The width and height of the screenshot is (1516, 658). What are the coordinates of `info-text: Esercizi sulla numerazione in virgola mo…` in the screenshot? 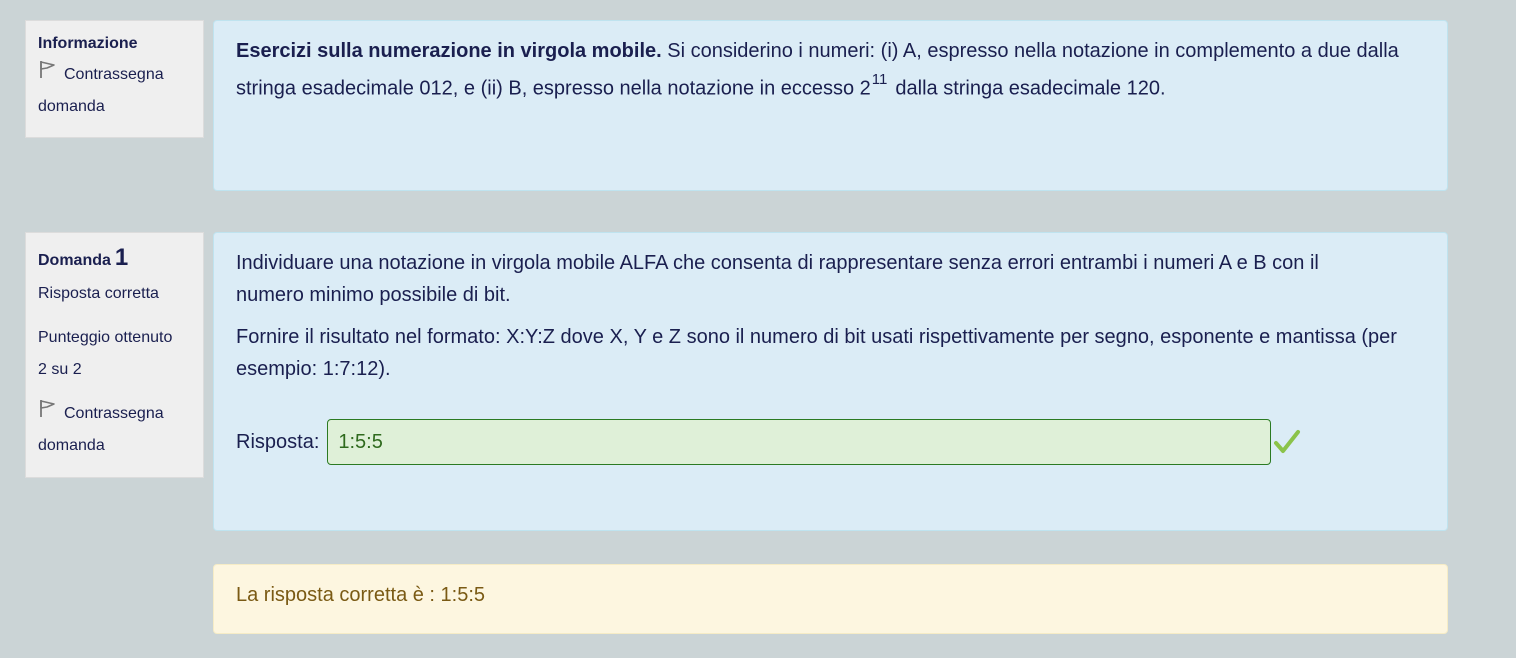 It's located at (830, 70).